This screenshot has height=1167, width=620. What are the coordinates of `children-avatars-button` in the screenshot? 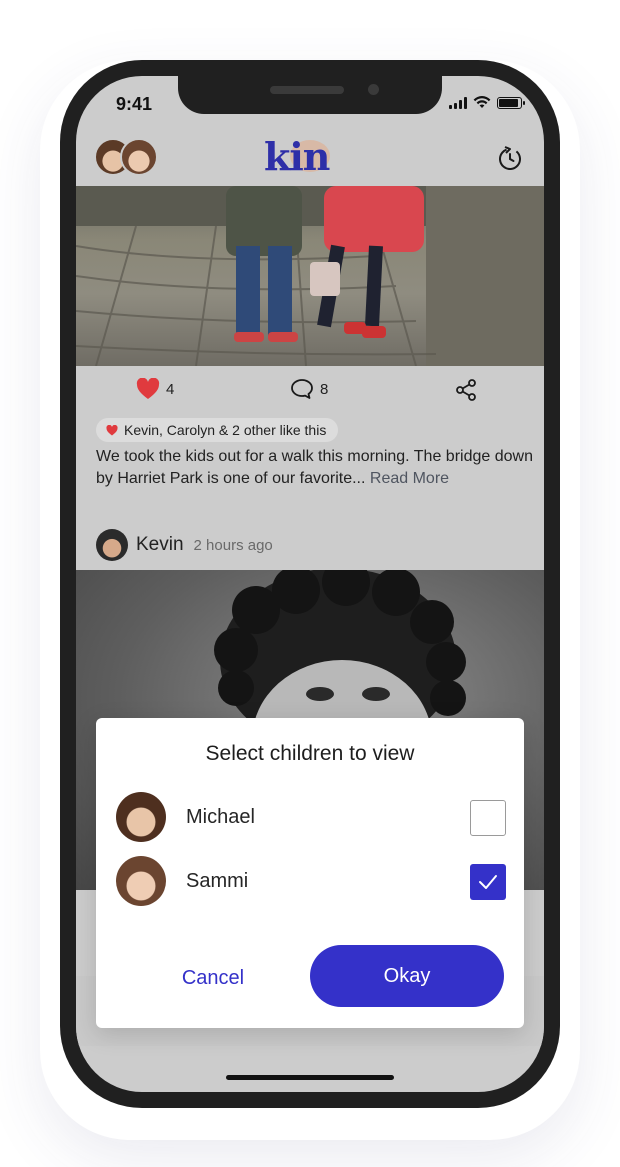 It's located at (129, 158).